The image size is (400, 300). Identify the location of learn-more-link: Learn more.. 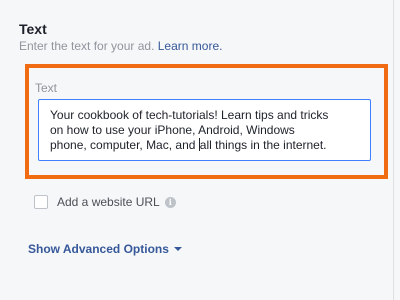
(190, 46).